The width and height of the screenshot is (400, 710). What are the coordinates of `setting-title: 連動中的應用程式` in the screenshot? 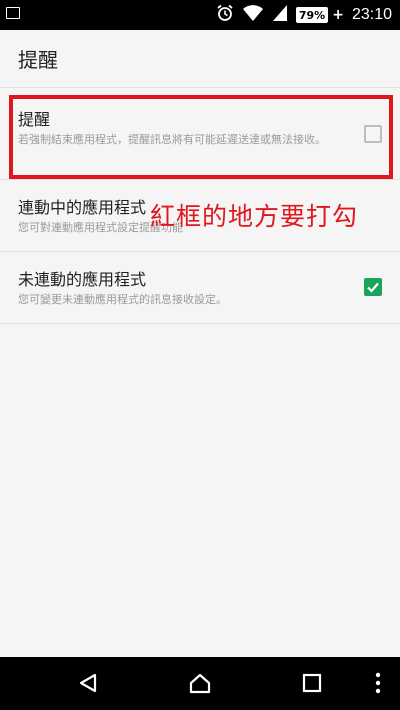 It's located at (82, 207).